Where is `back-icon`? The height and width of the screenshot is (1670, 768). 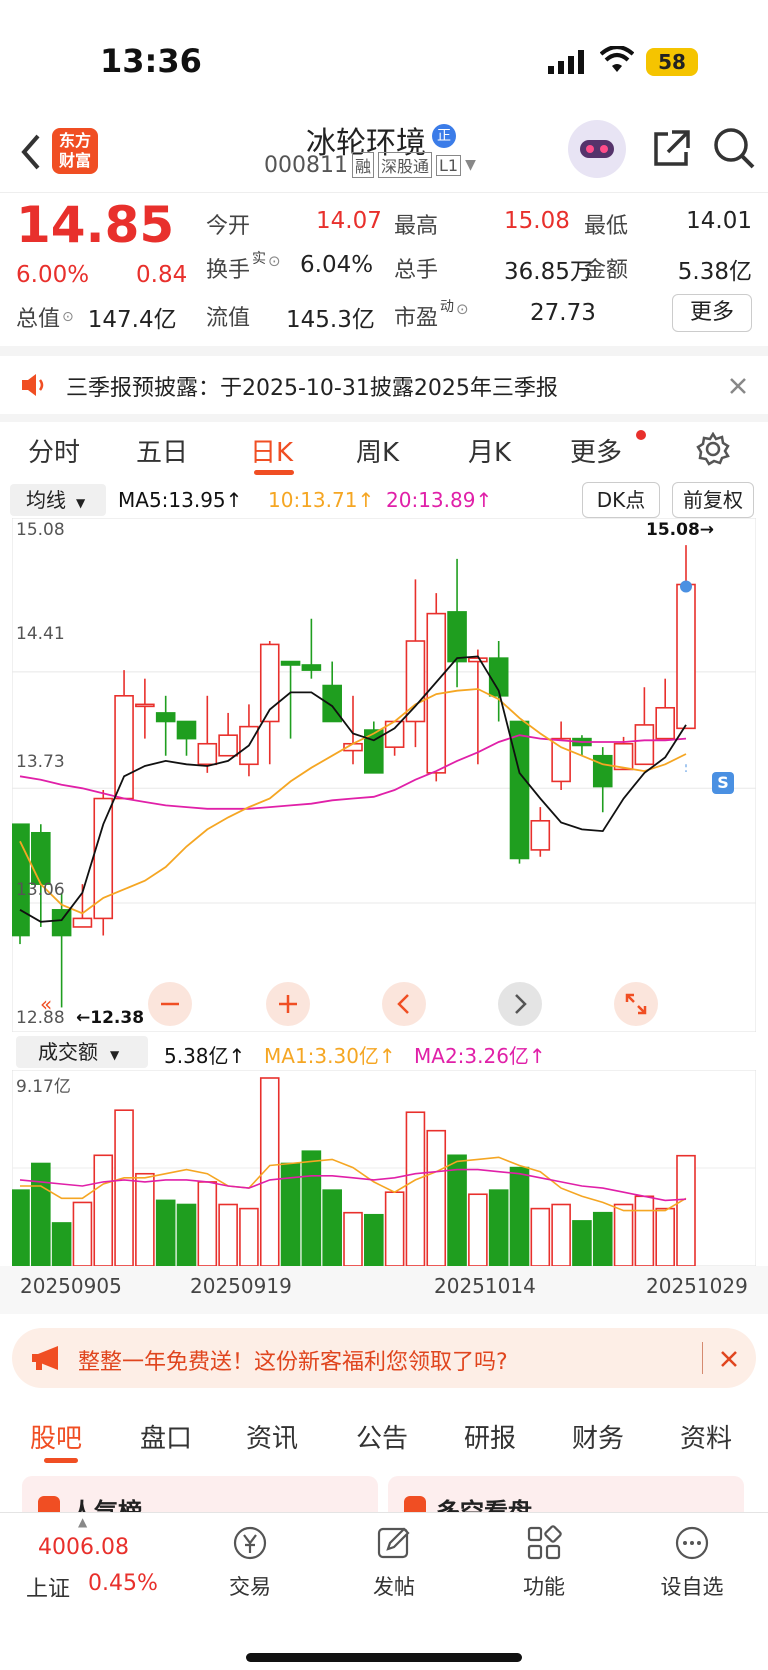 back-icon is located at coordinates (30, 152).